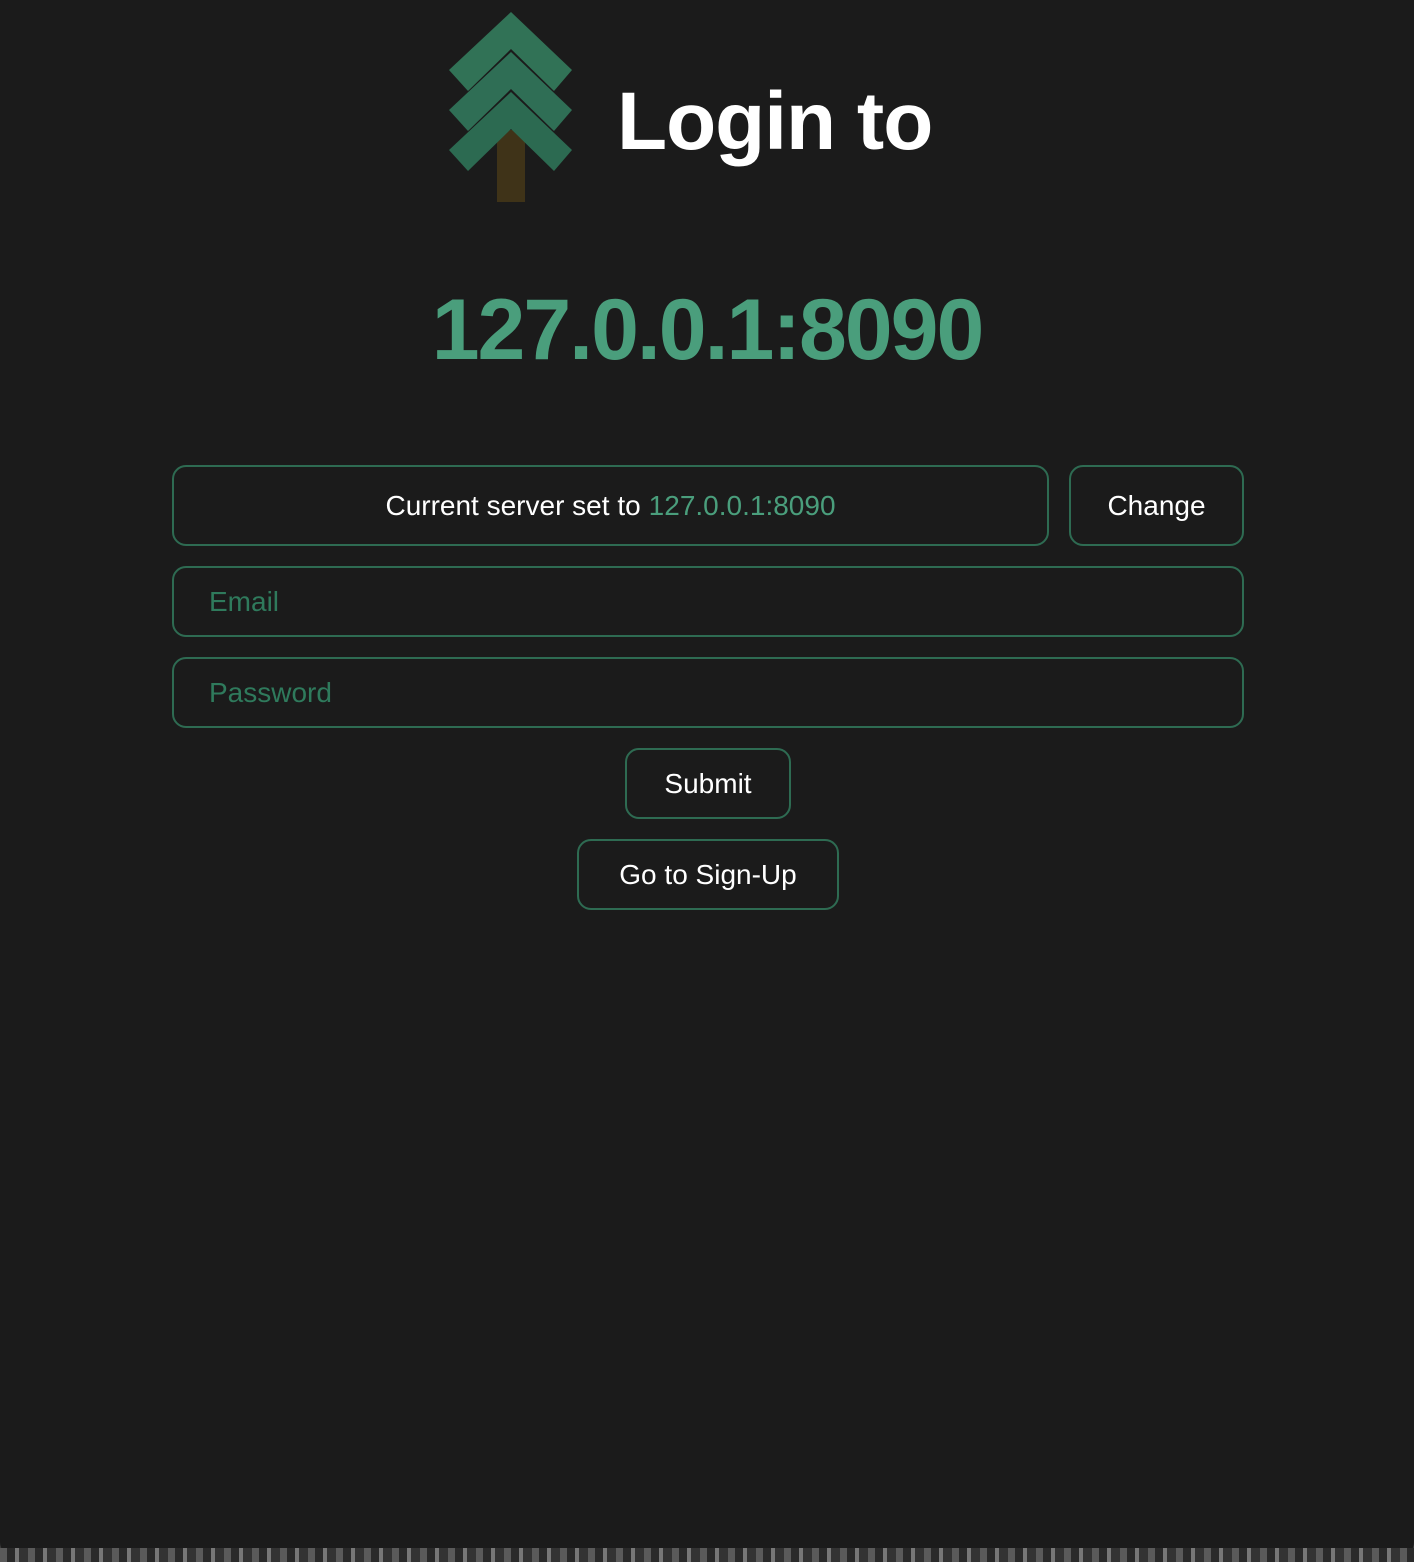 The image size is (1414, 1562). Describe the element at coordinates (708, 692) in the screenshot. I see `password-field` at that location.